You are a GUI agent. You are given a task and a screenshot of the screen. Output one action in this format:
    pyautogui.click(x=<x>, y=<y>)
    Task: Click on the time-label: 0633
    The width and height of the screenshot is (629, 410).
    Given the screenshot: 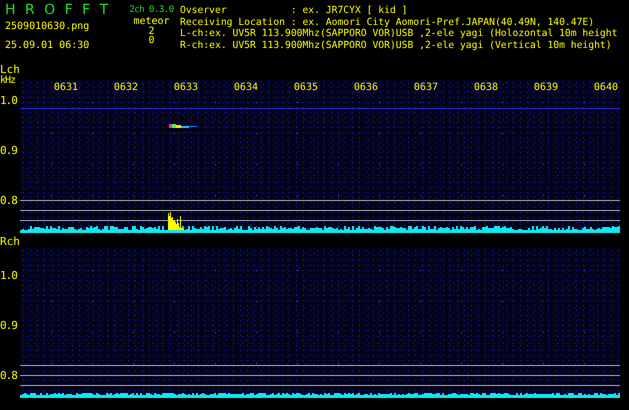 What is the action you would take?
    pyautogui.click(x=186, y=88)
    